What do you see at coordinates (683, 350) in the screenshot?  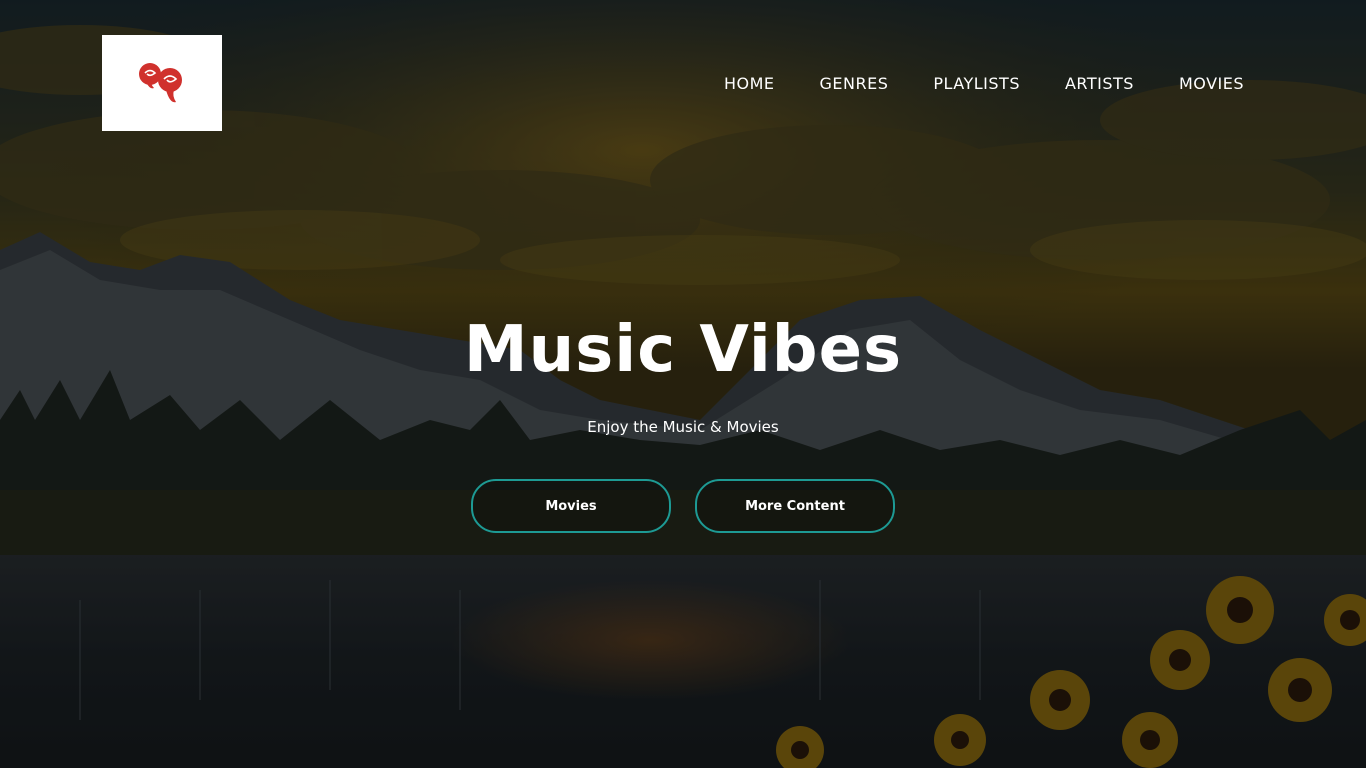 I see `hero-title: Music Vibes` at bounding box center [683, 350].